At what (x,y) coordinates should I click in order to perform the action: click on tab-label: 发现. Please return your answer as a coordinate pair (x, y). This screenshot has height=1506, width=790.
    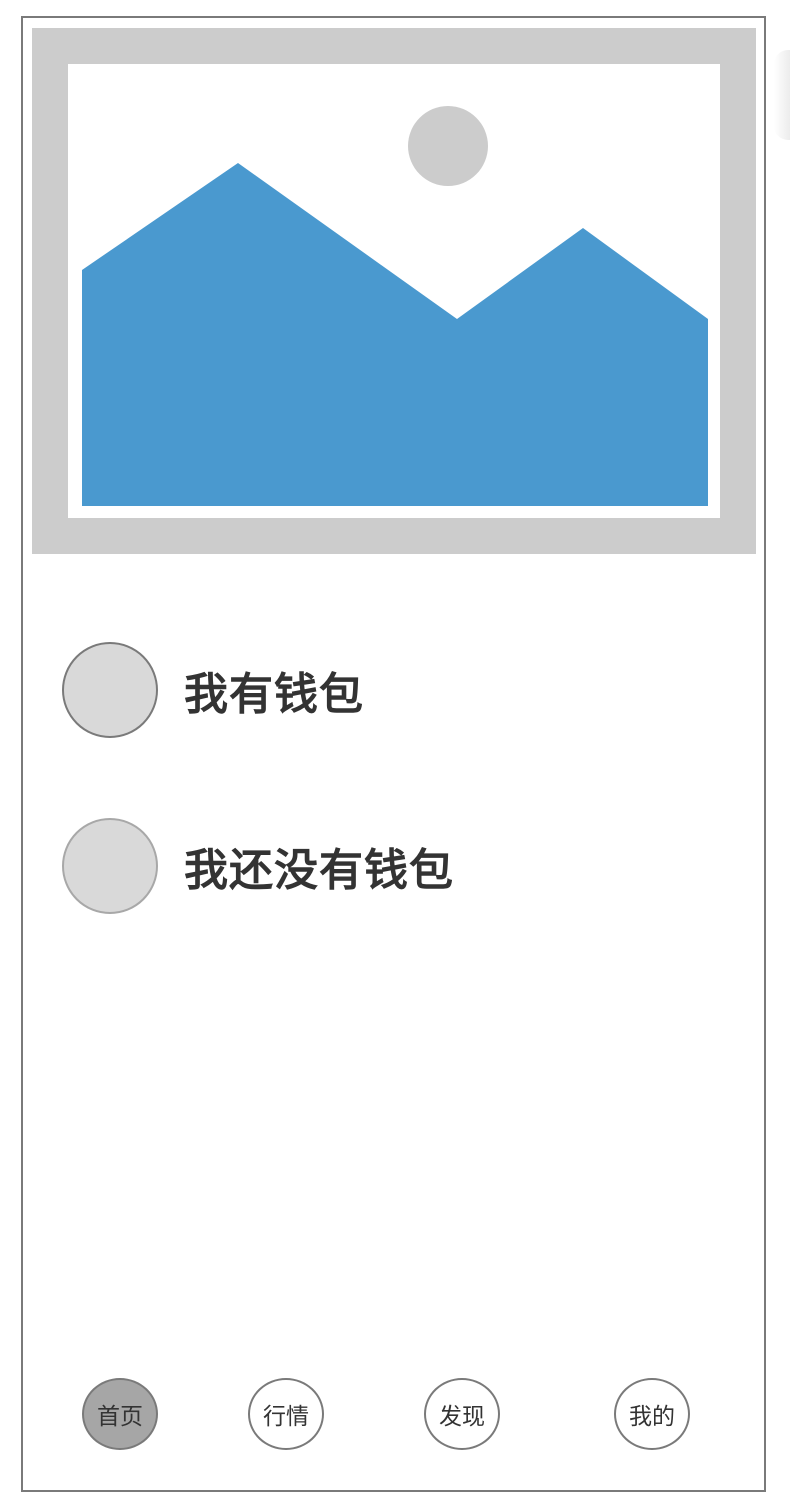
    Looking at the image, I should click on (462, 1417).